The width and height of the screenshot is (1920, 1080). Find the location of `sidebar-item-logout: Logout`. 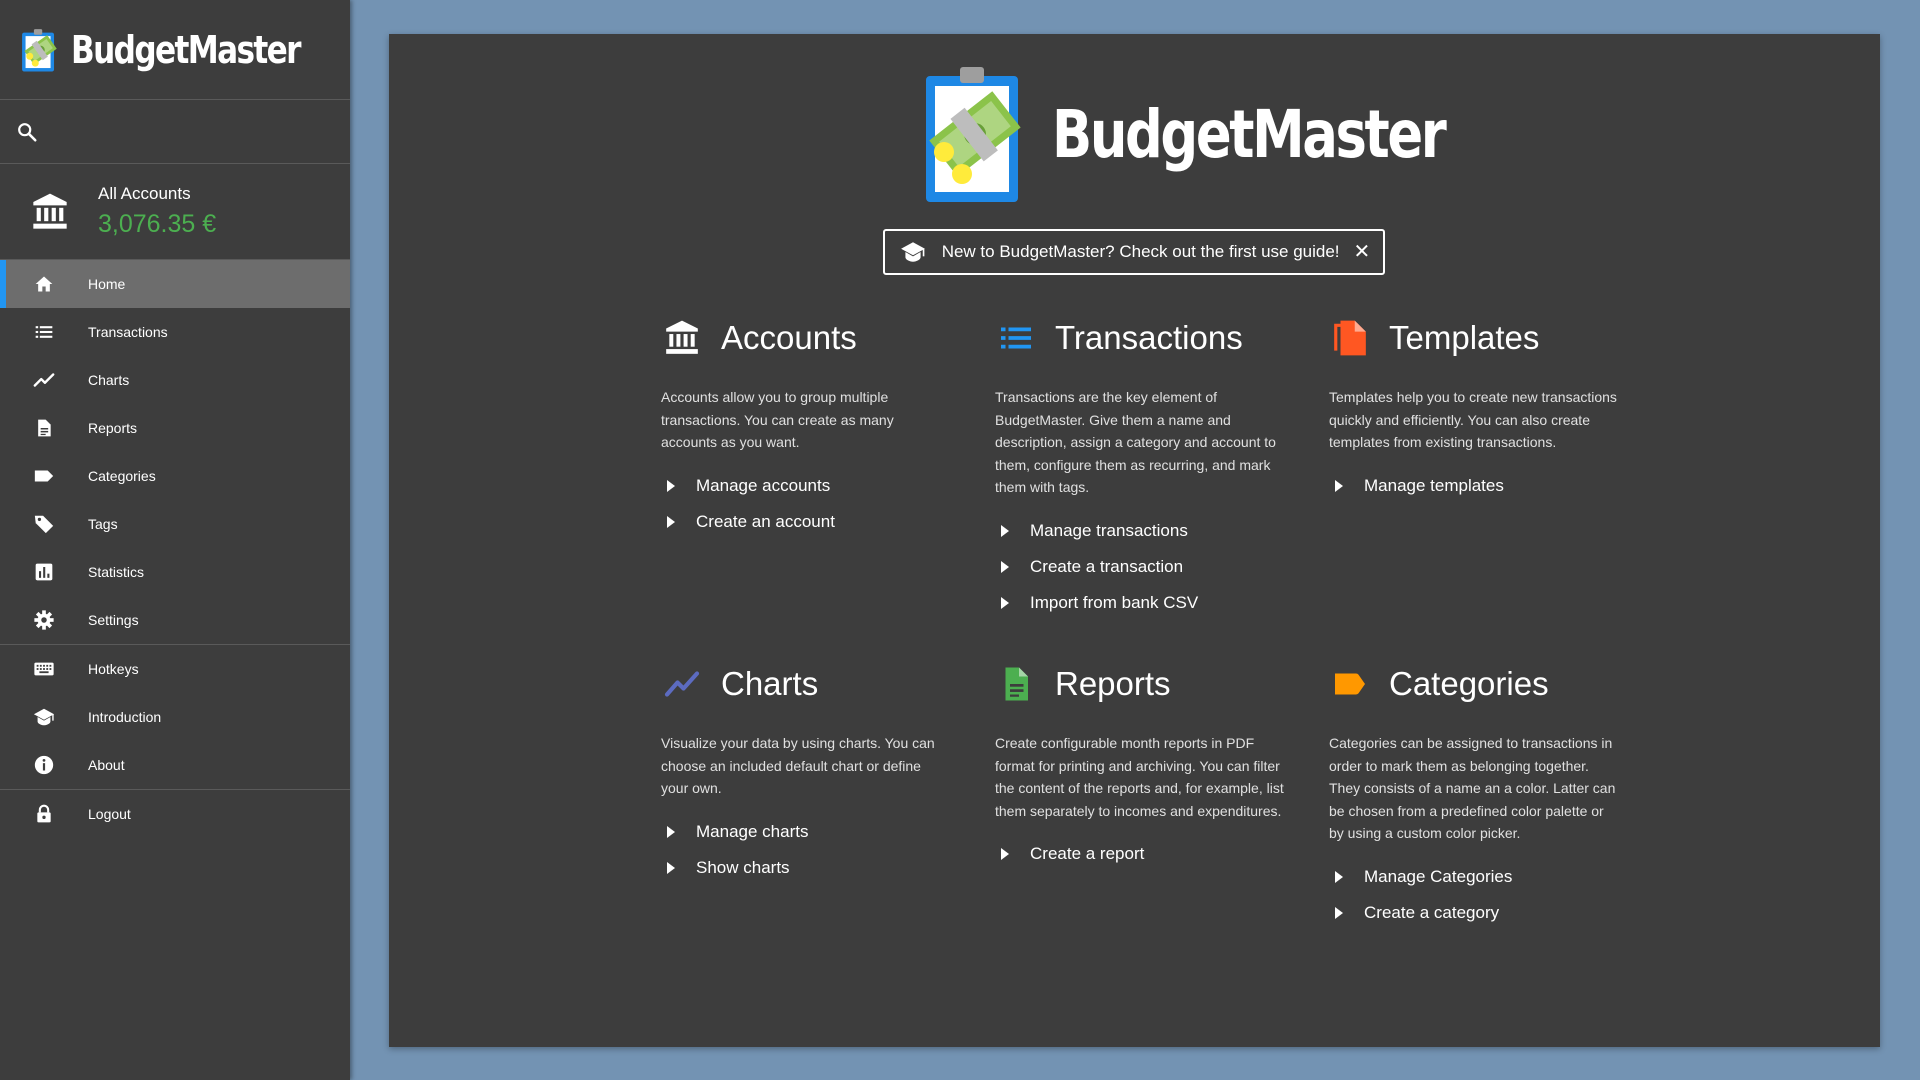

sidebar-item-logout: Logout is located at coordinates (175, 814).